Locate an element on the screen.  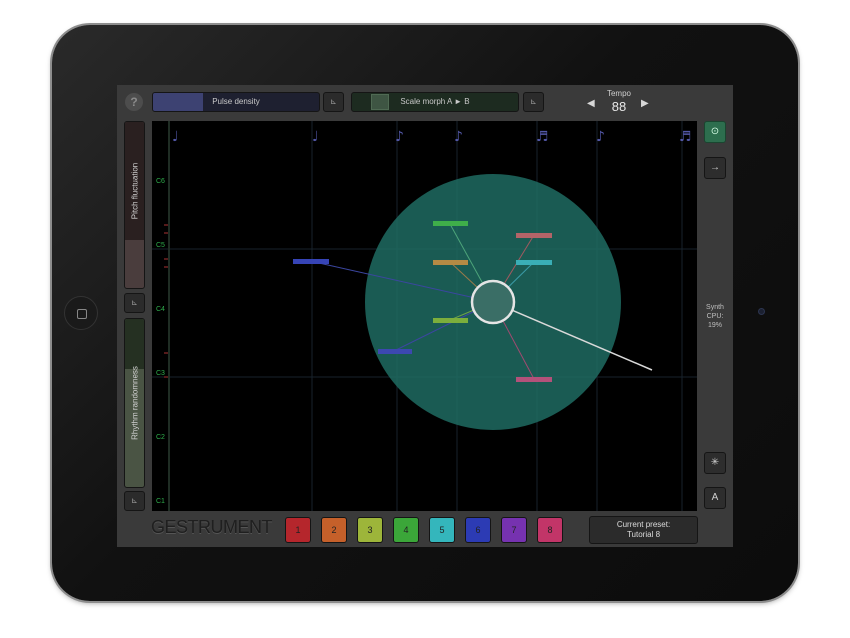
current-preset-label: Current preset: is located at coordinates (643, 524).